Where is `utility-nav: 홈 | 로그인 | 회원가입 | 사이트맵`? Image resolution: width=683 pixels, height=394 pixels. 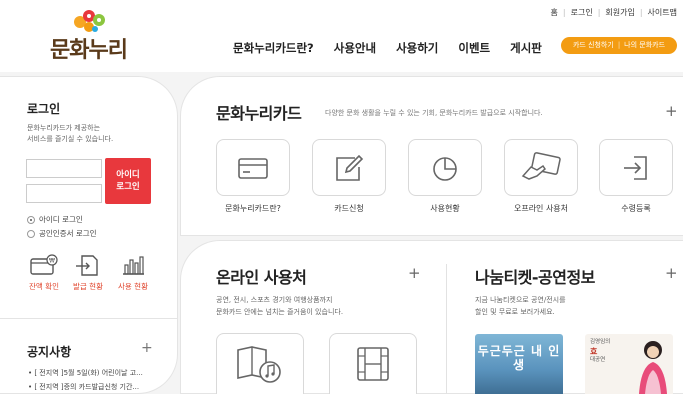 utility-nav: 홈 | 로그인 | 회원가입 | 사이트맵 is located at coordinates (613, 12).